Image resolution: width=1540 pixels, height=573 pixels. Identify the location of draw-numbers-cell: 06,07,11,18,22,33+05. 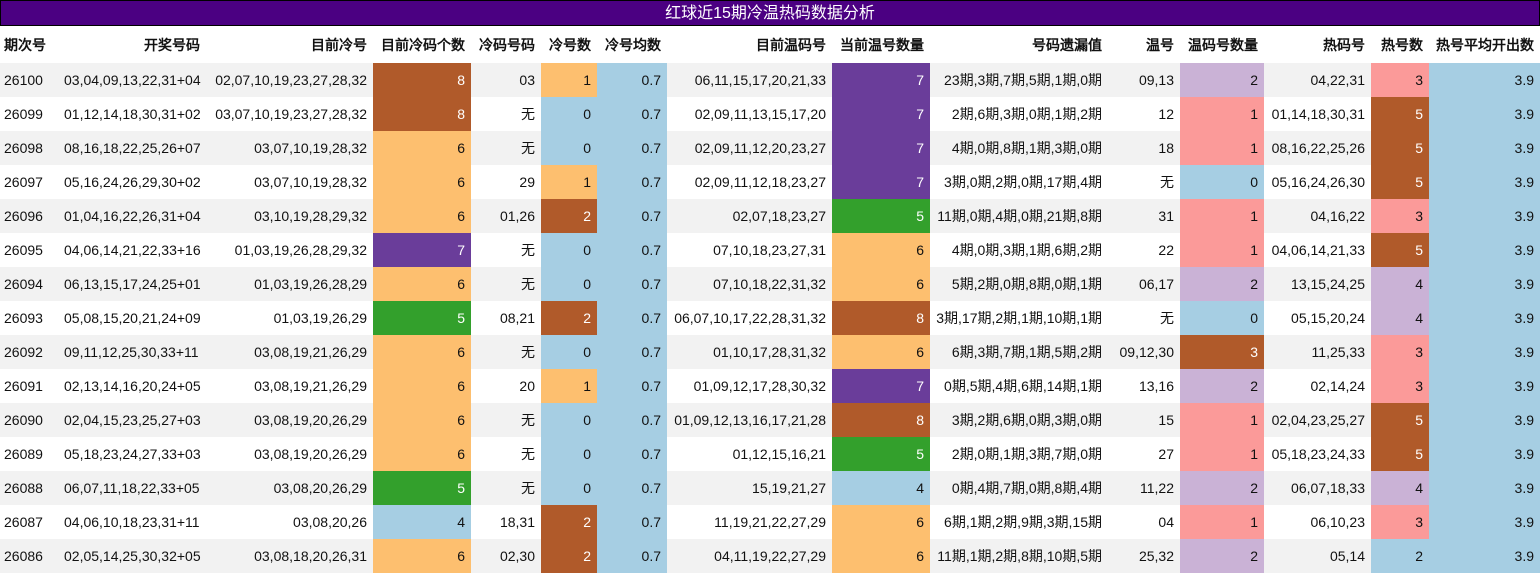
(133, 488).